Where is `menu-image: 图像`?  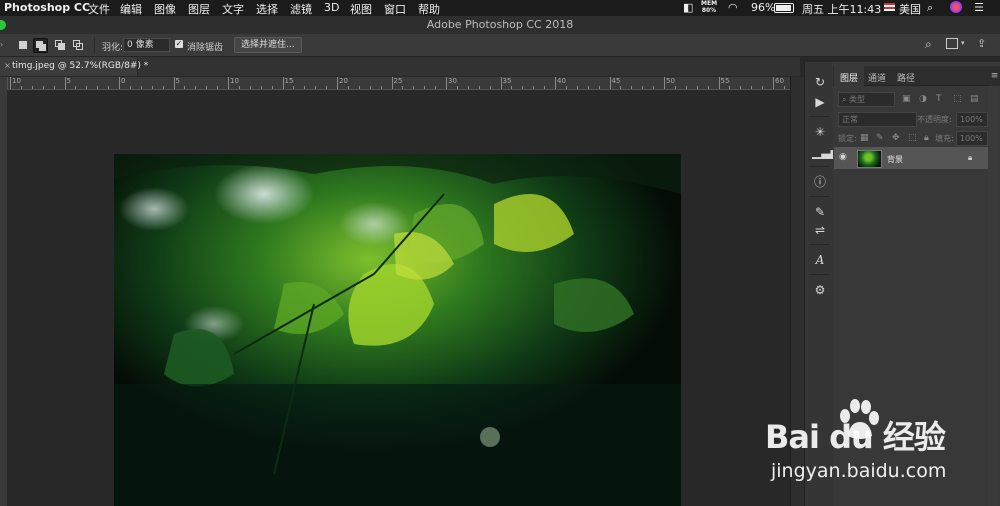
menu-image: 图像 is located at coordinates (165, 9).